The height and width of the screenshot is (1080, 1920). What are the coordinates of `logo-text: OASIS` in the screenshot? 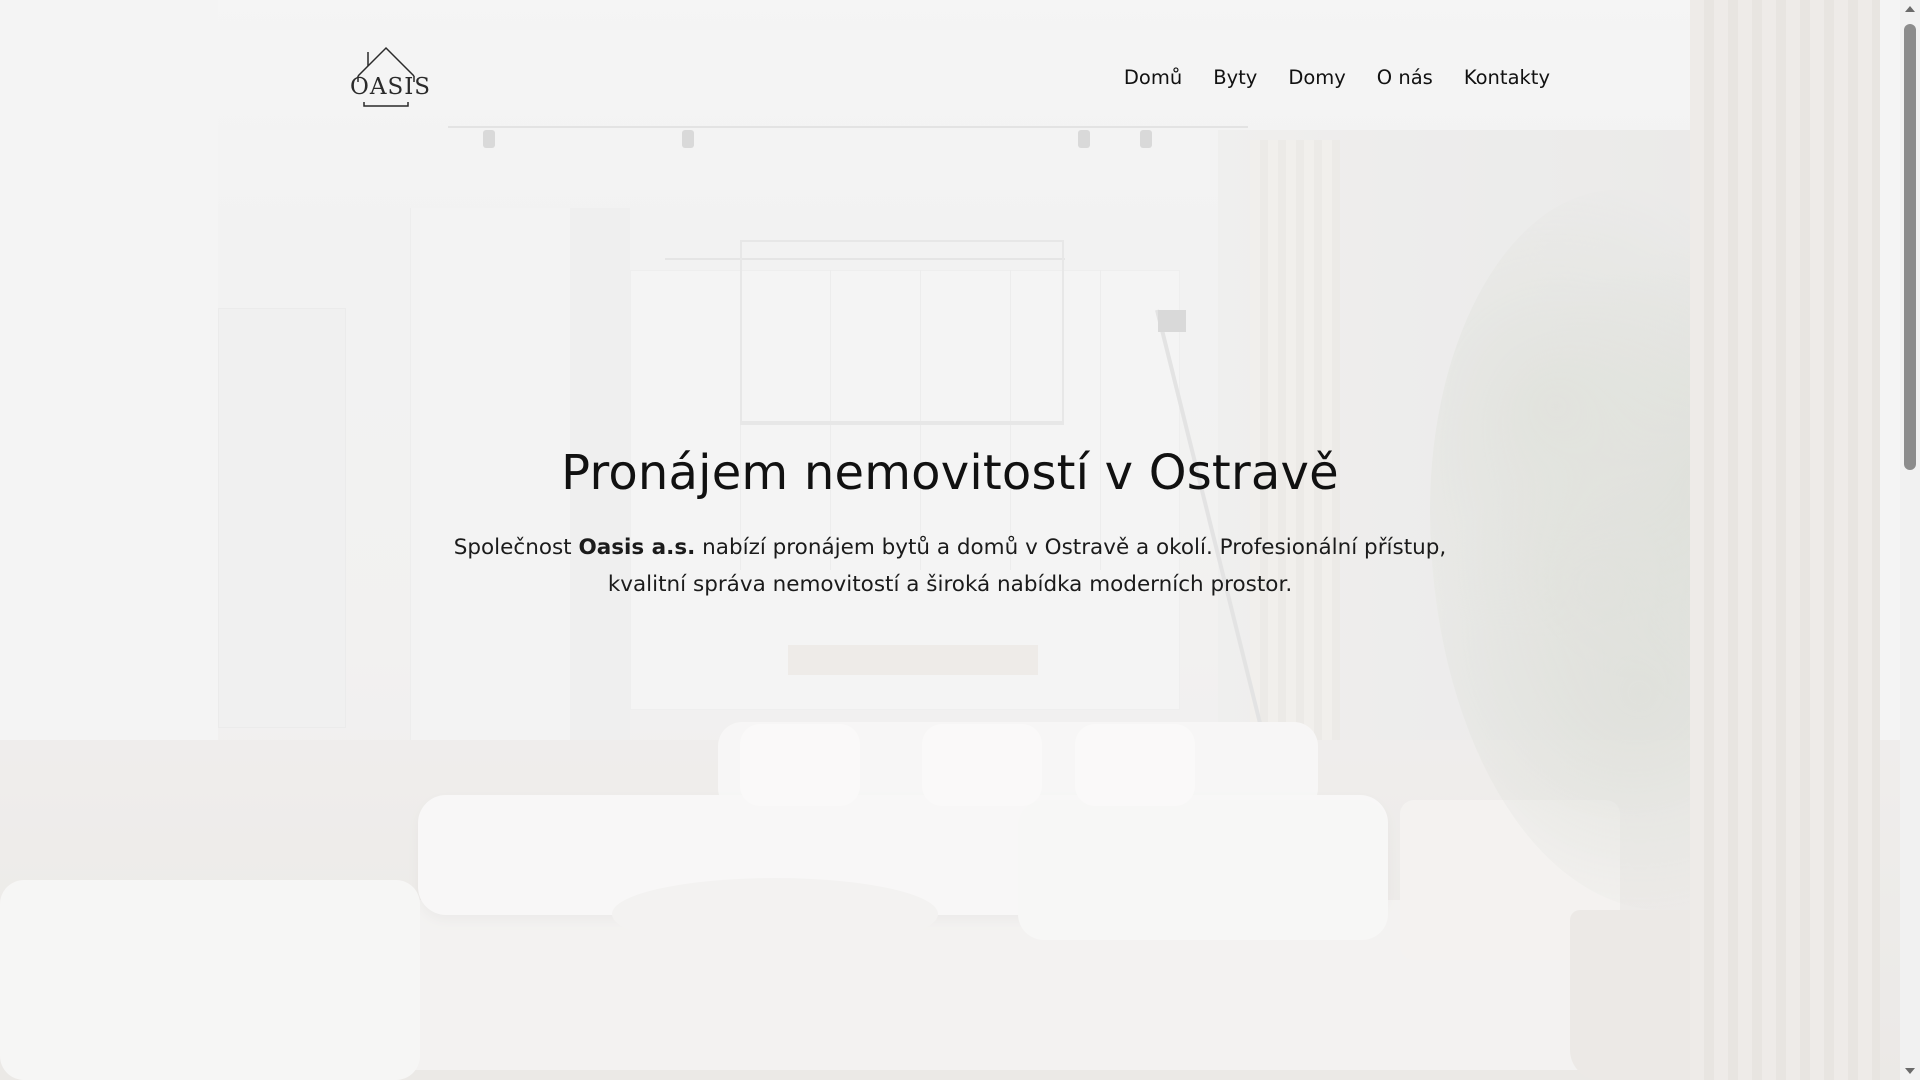 It's located at (391, 87).